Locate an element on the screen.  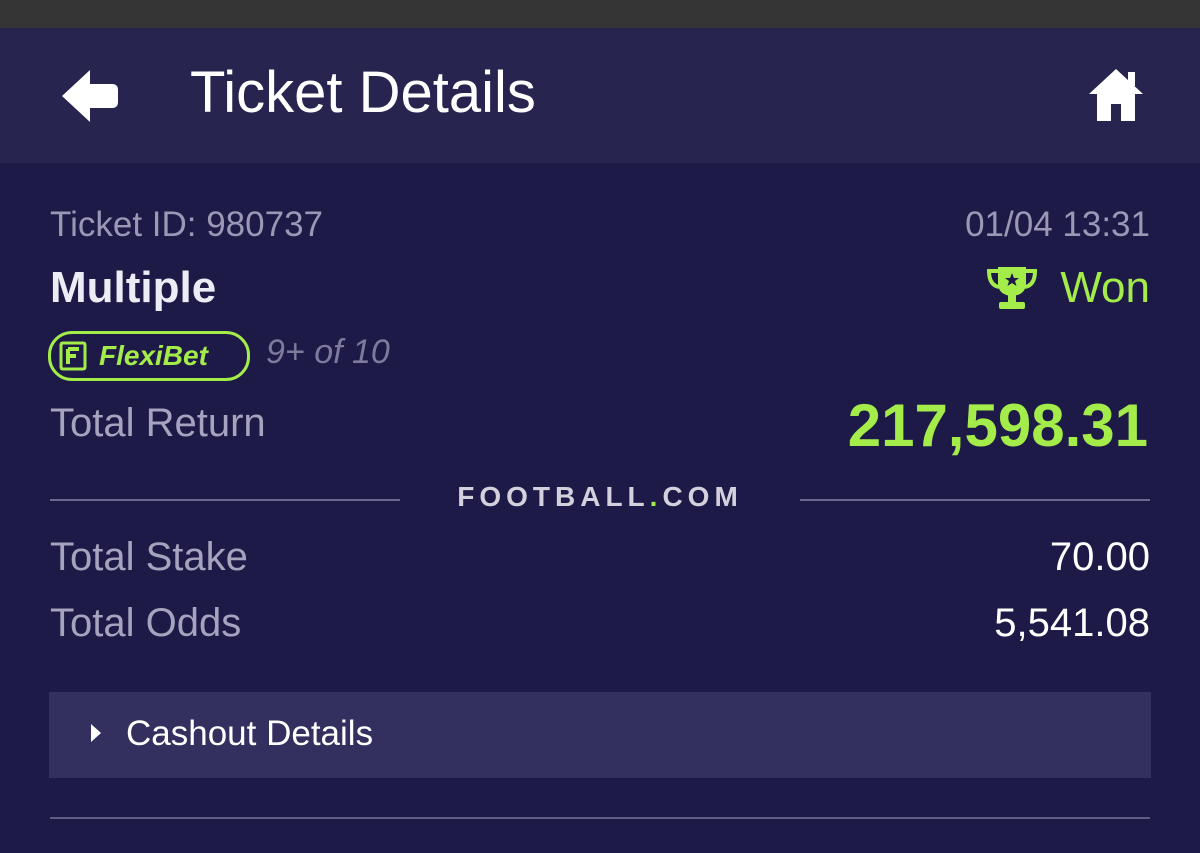
total-return-value: 217,598.31 is located at coordinates (997, 425).